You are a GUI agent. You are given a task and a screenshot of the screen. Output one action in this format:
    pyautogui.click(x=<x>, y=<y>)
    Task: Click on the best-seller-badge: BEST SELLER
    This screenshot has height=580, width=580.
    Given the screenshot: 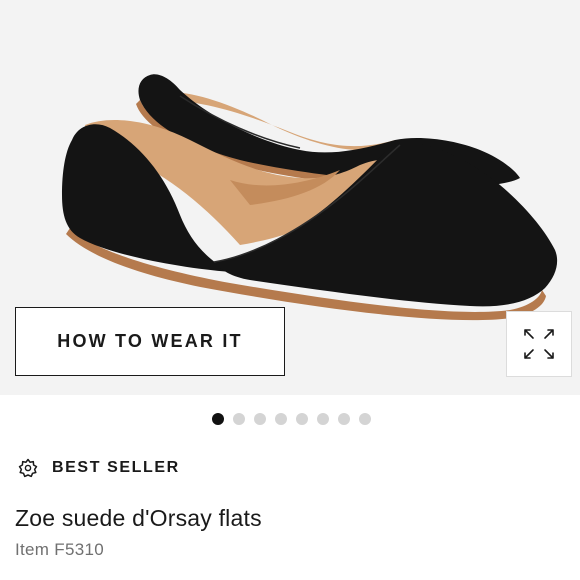 What is the action you would take?
    pyautogui.click(x=99, y=468)
    